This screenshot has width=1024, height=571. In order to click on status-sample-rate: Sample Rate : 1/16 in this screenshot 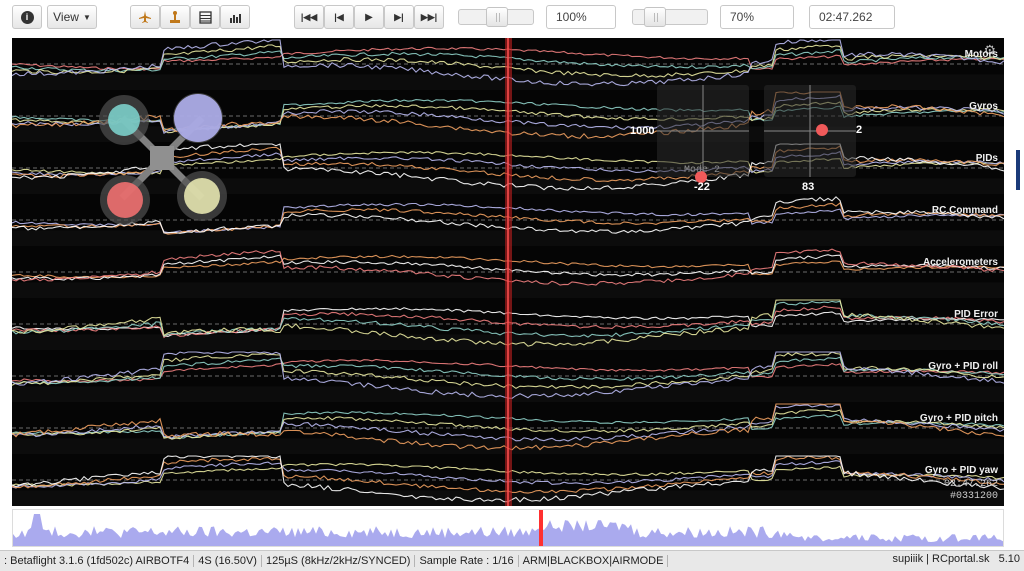, I will do `click(467, 561)`.